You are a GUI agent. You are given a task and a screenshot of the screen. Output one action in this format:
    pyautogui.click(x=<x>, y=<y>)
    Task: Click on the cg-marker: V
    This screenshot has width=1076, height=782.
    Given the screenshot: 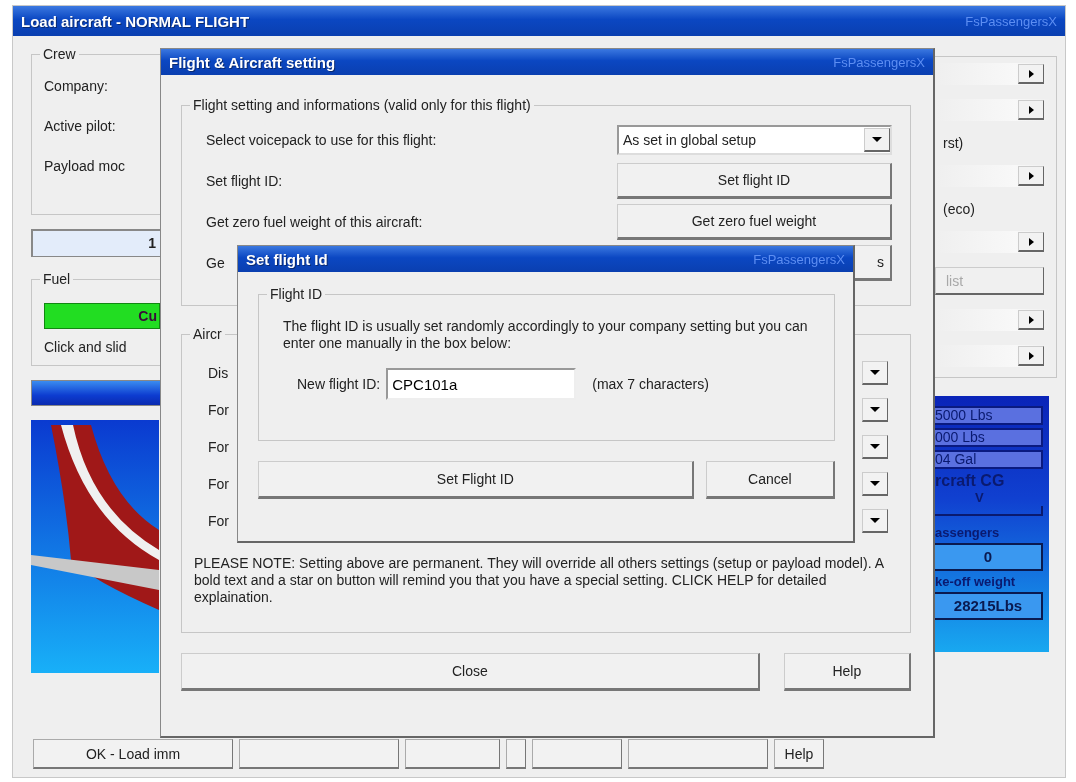 What is the action you would take?
    pyautogui.click(x=979, y=498)
    